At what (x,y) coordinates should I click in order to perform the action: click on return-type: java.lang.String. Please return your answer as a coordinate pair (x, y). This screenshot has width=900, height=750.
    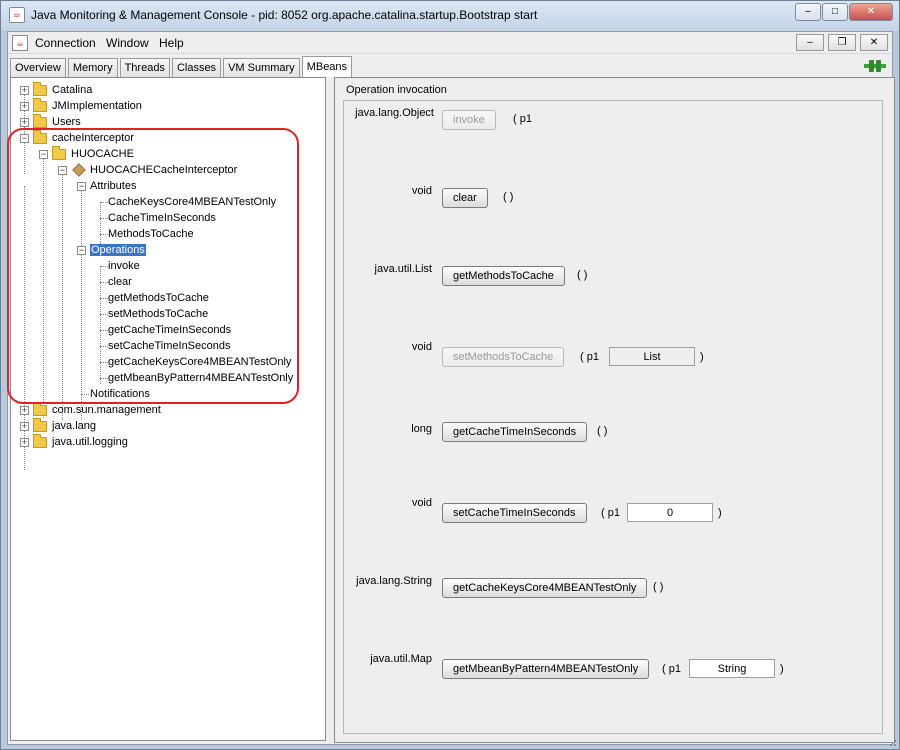
    Looking at the image, I should click on (394, 581).